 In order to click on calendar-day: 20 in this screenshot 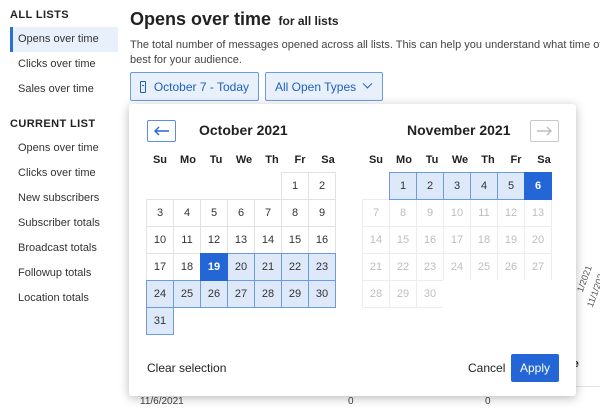, I will do `click(241, 267)`.